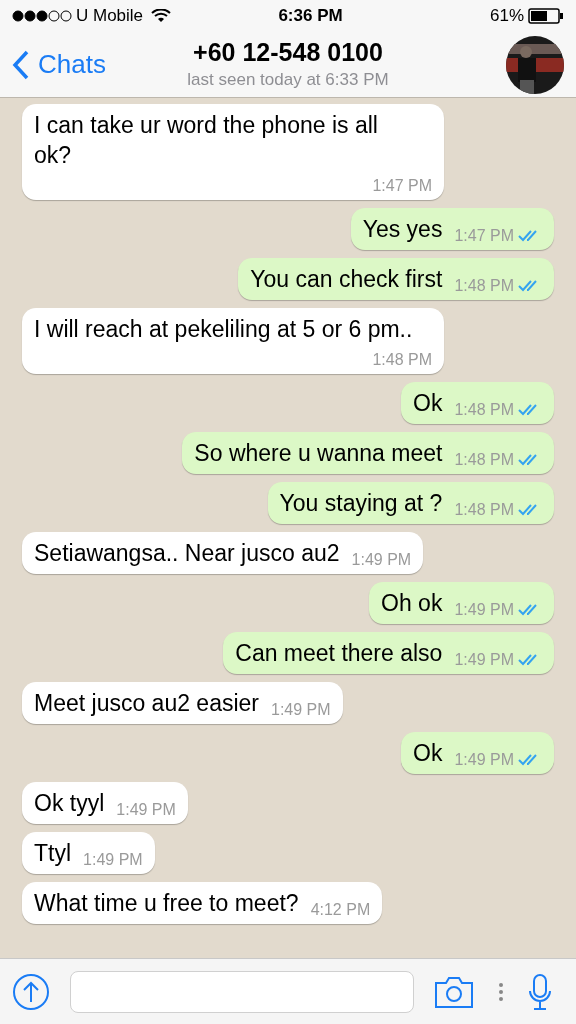 The width and height of the screenshot is (576, 1024). What do you see at coordinates (412, 603) in the screenshot?
I see `message-text: Oh ok` at bounding box center [412, 603].